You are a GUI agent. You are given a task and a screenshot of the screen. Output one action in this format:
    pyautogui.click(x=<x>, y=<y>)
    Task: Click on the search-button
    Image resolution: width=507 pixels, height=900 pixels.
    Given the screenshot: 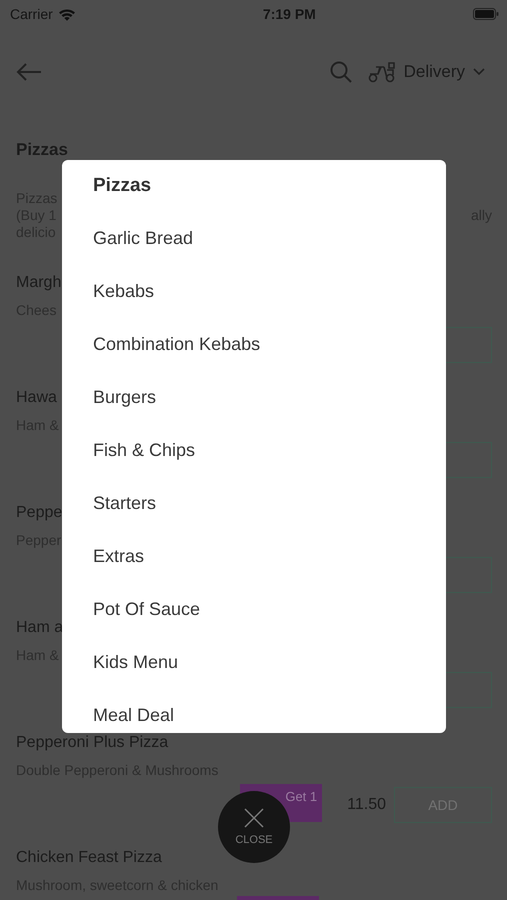 What is the action you would take?
    pyautogui.click(x=341, y=72)
    